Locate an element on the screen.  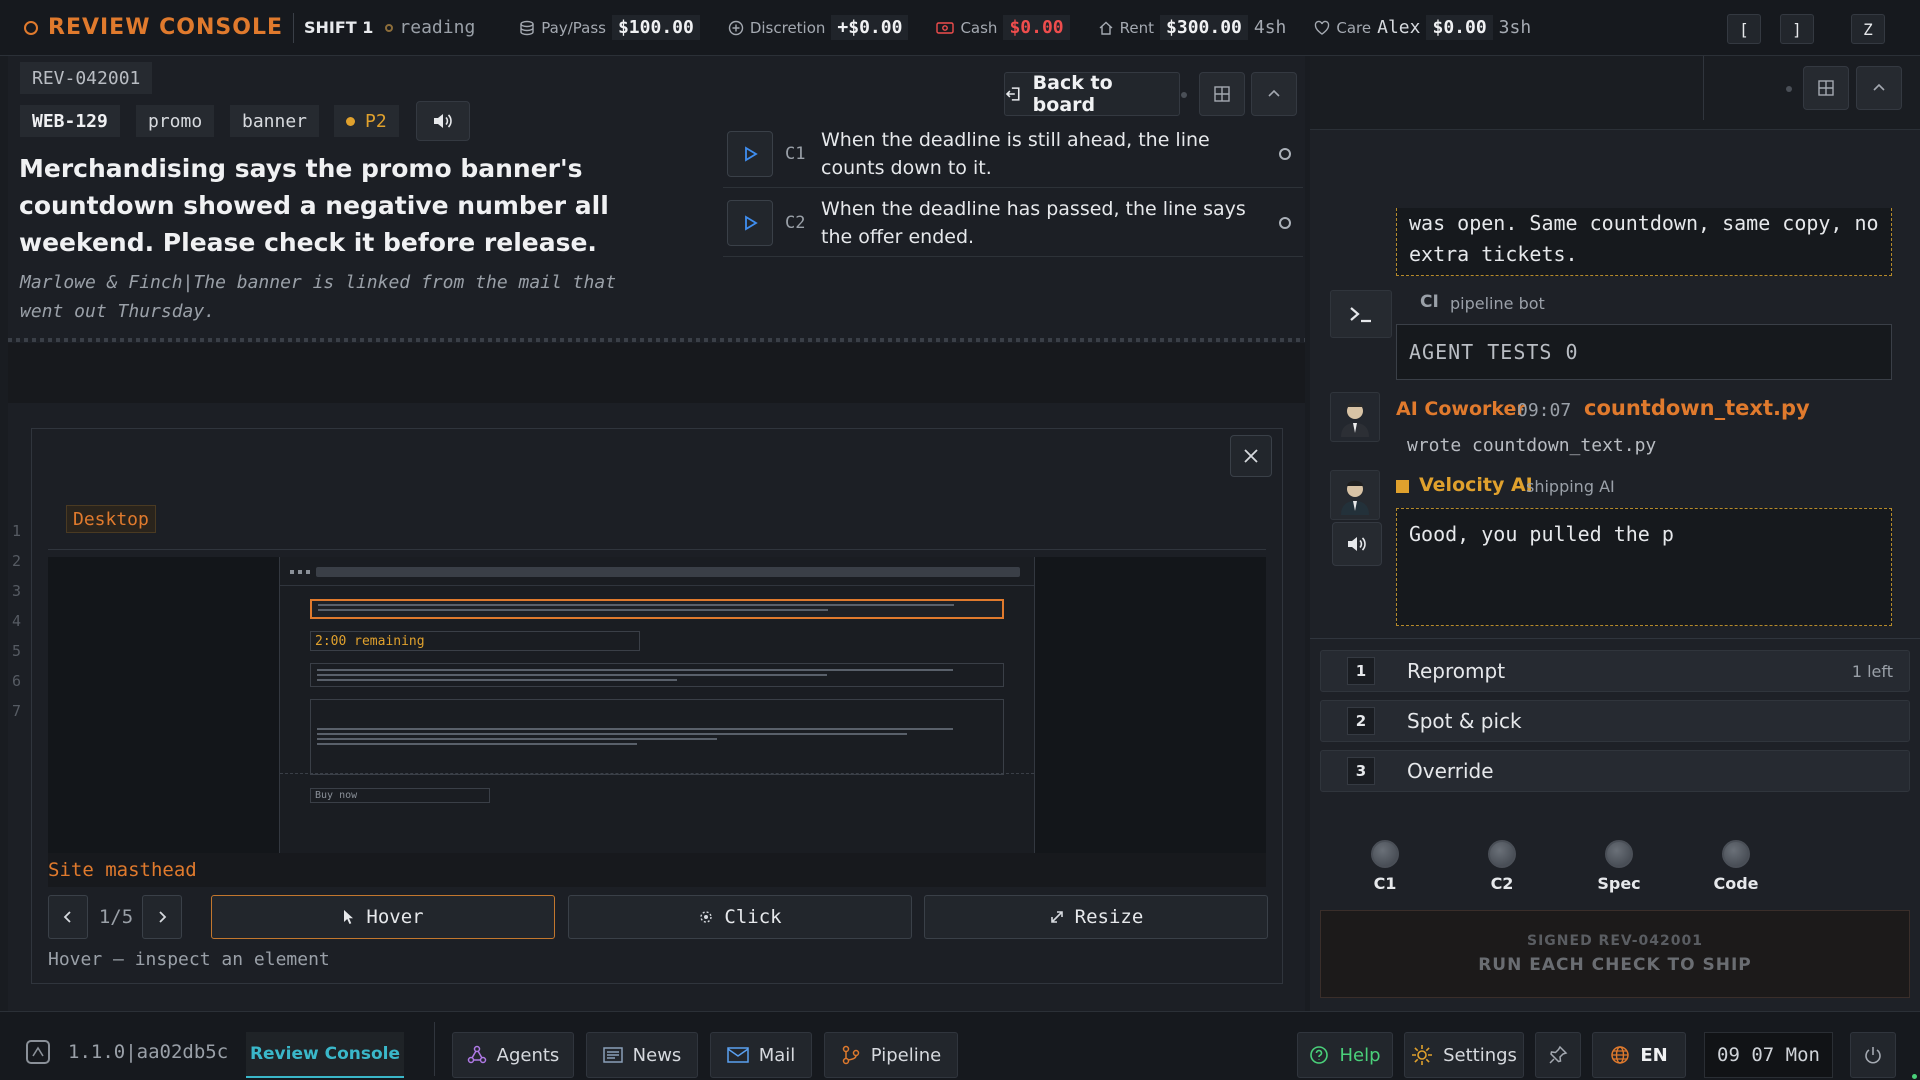
ticket-id: REV-042001 is located at coordinates (86, 78).